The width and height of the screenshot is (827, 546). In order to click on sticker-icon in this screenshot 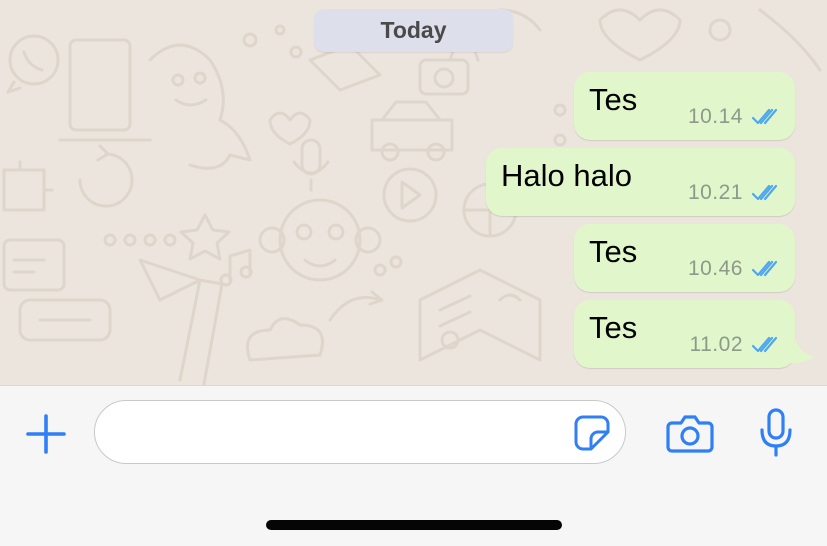, I will do `click(592, 433)`.